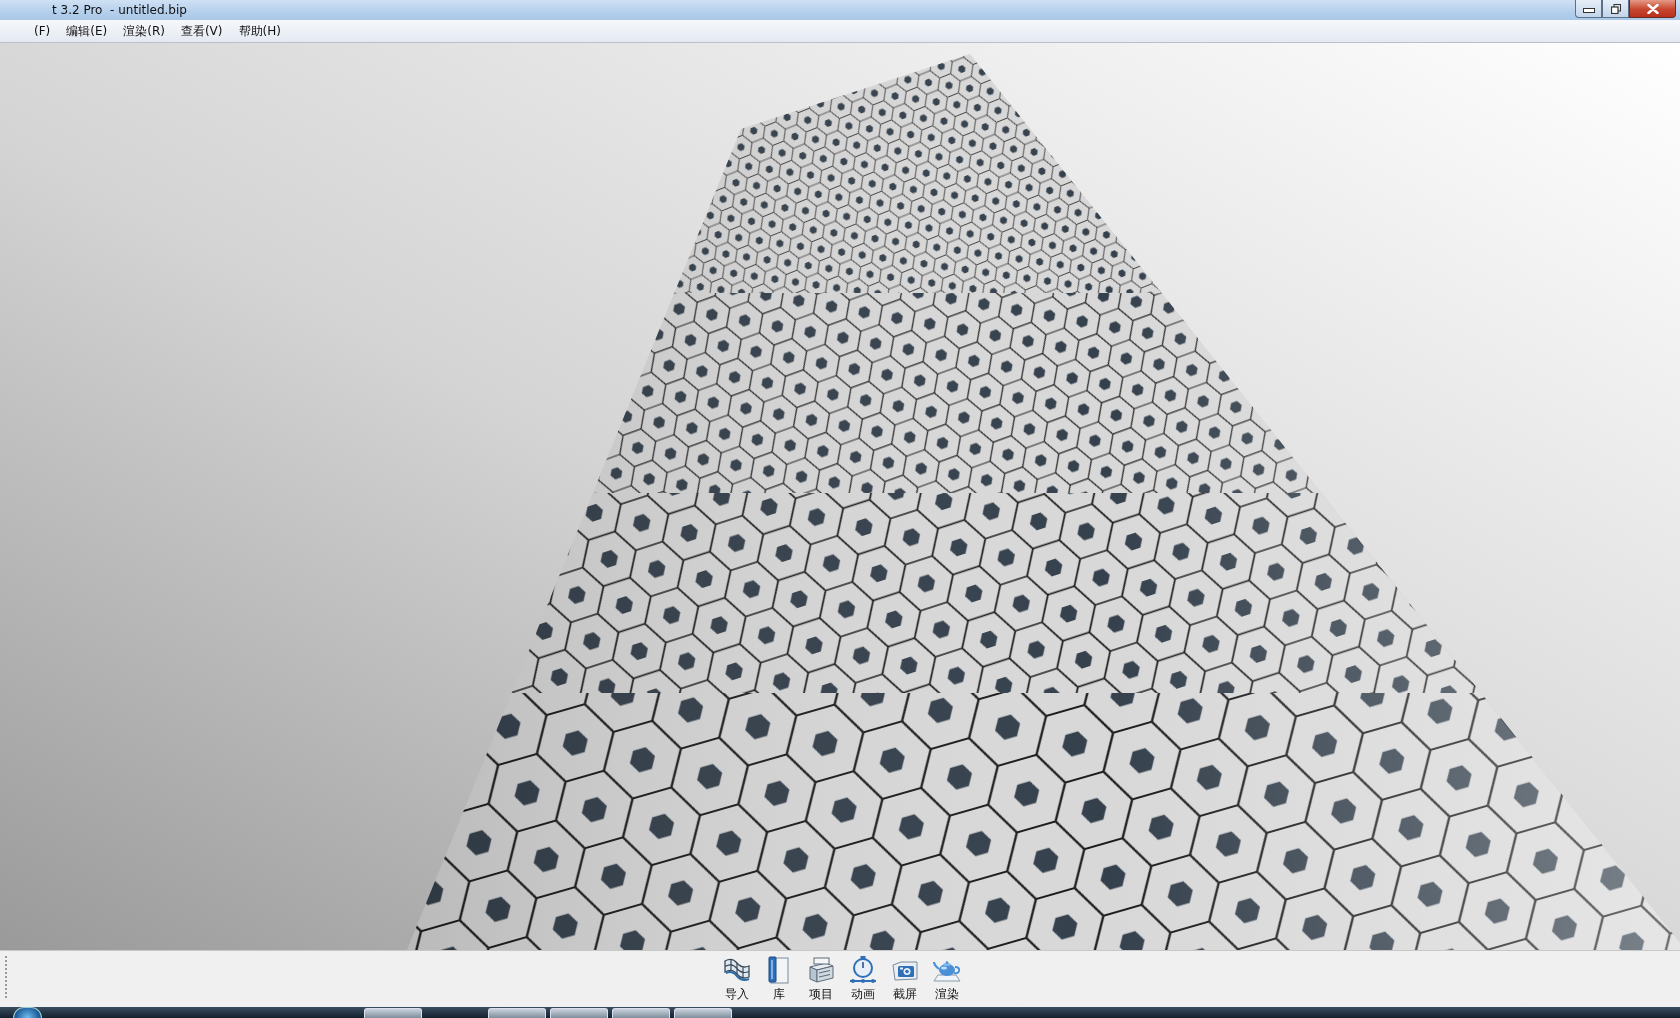  I want to click on restore-button, so click(1615, 9).